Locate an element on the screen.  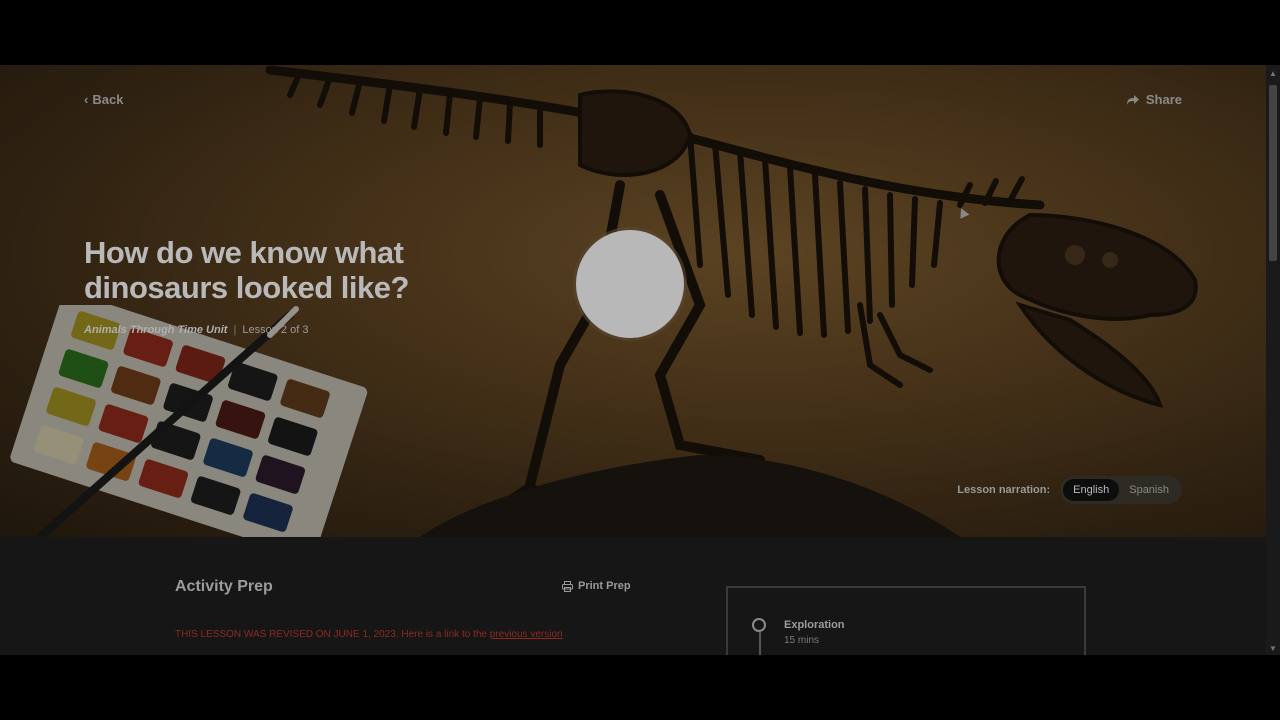
narration-label: Lesson narration: is located at coordinates (1004, 490).